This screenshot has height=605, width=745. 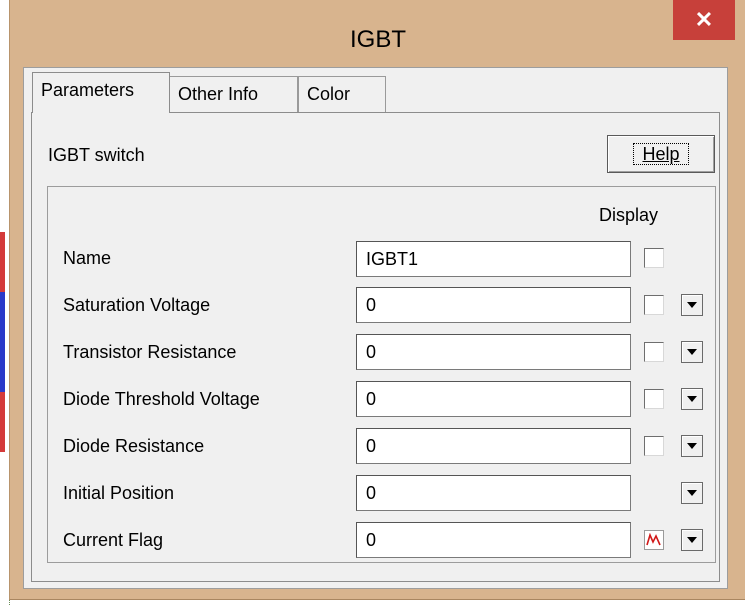 I want to click on saturation-voltage-field: 0, so click(x=493, y=305).